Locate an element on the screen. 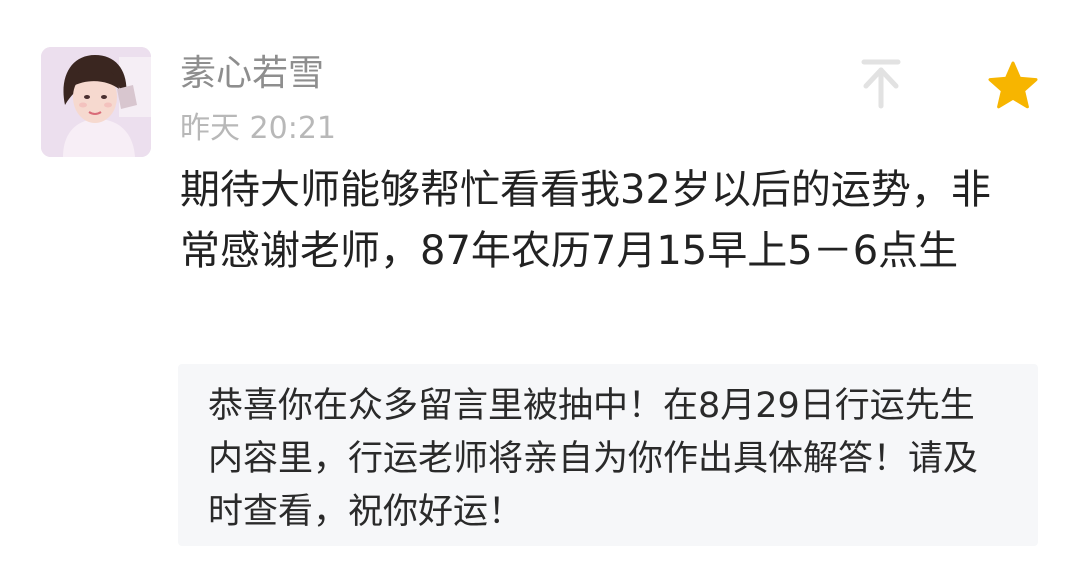  avatar is located at coordinates (96, 102).